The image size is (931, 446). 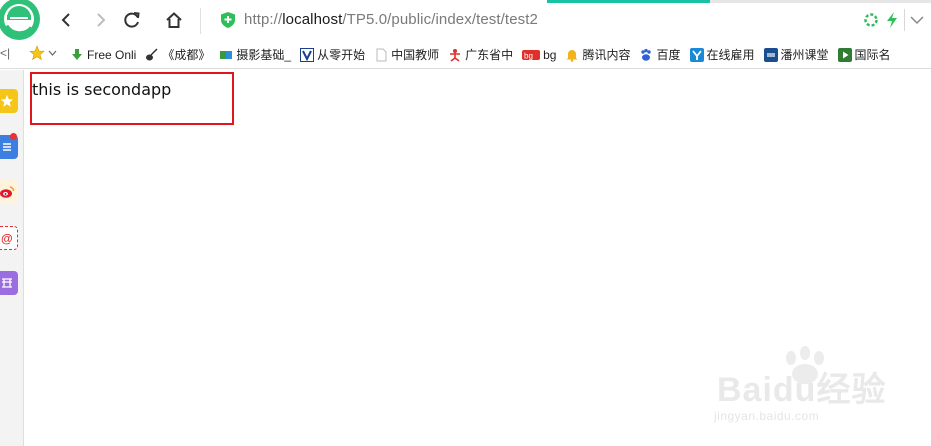 I want to click on forward-button, so click(x=100, y=20).